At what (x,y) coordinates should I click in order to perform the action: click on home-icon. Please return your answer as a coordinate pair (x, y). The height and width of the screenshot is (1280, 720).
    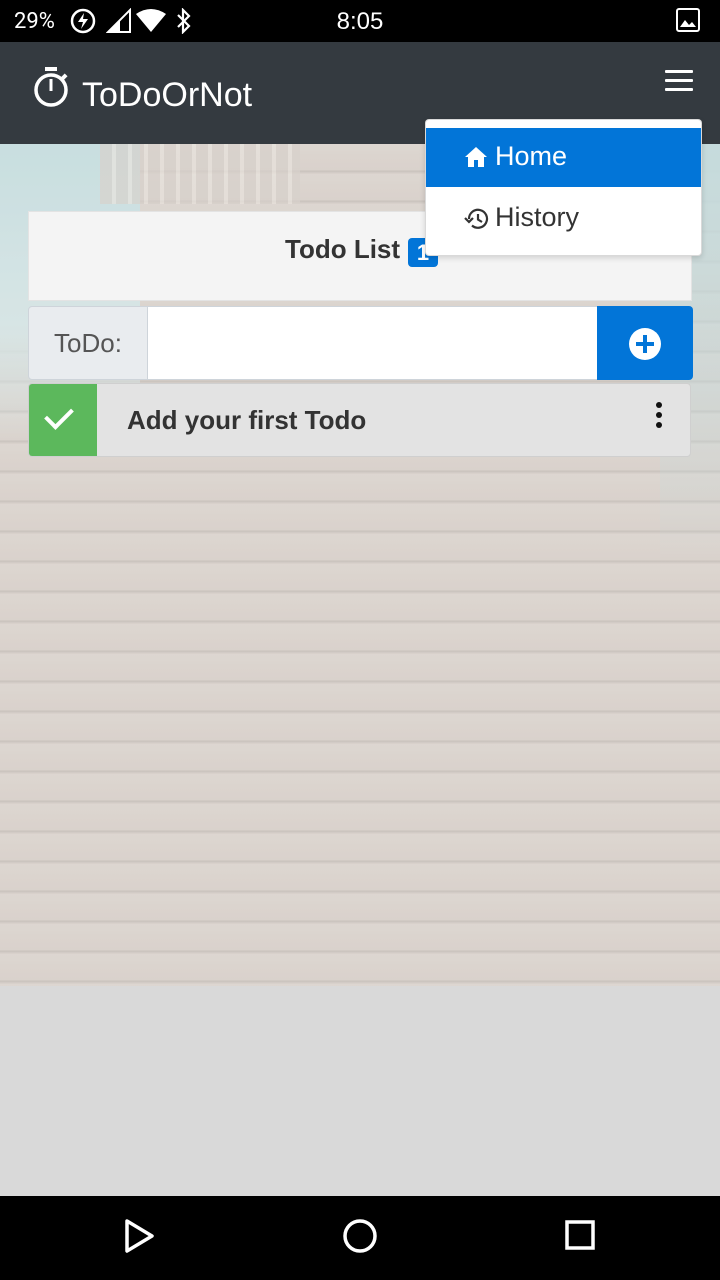
    Looking at the image, I should click on (476, 159).